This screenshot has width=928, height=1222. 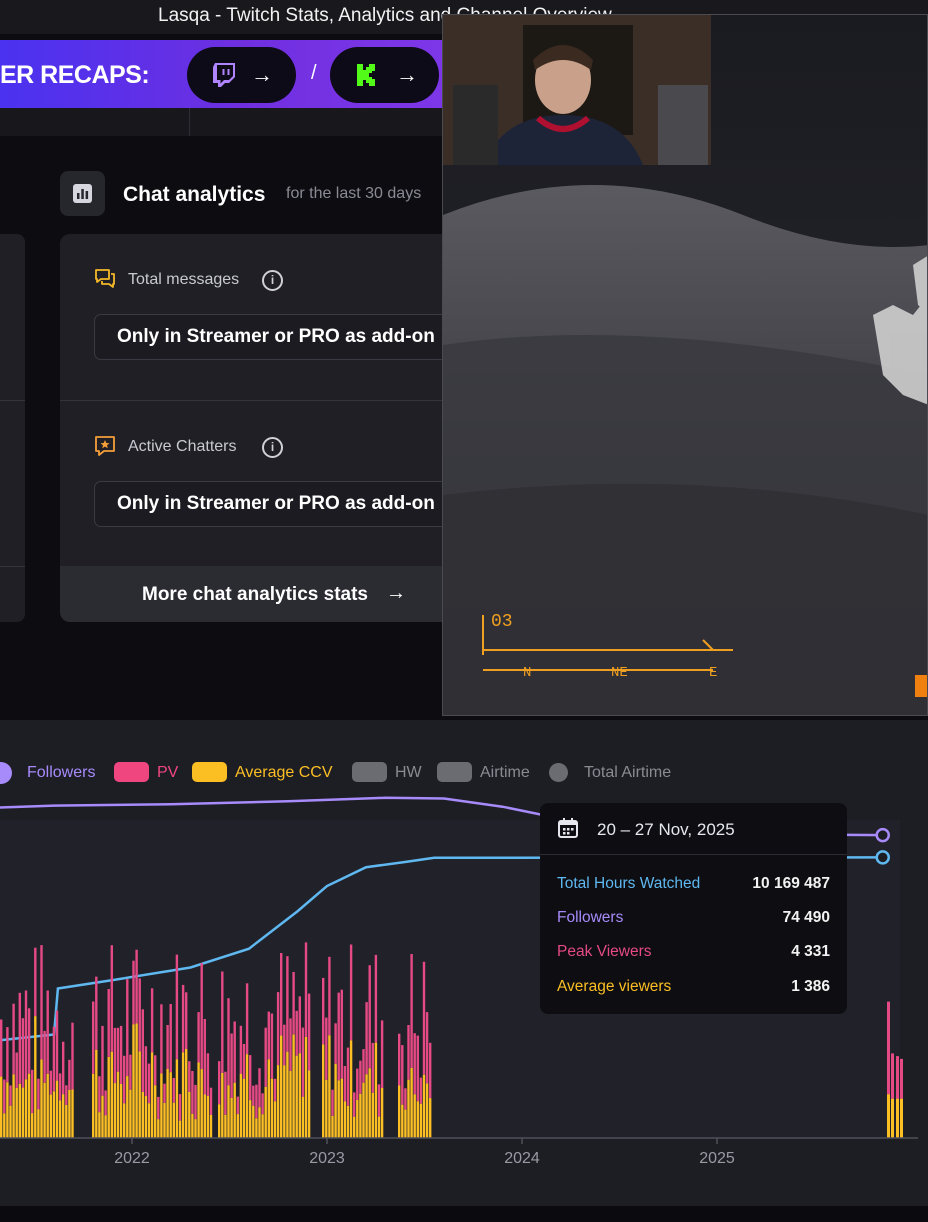 What do you see at coordinates (132, 1158) in the screenshot?
I see `x-tick-label-2022: 2022` at bounding box center [132, 1158].